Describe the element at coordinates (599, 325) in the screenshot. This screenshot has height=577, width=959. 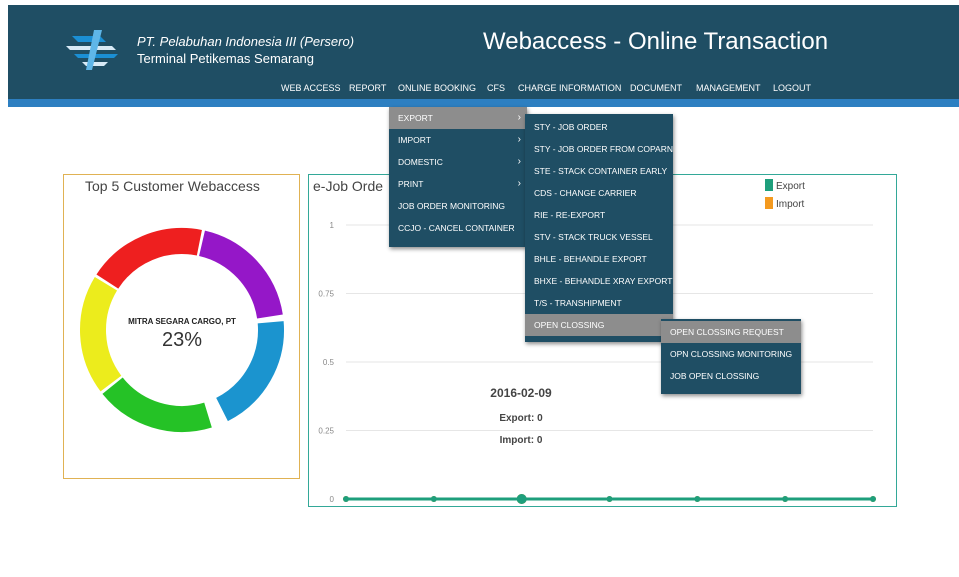
I see `submenu-open-clossing: OPEN CLOSSING` at that location.